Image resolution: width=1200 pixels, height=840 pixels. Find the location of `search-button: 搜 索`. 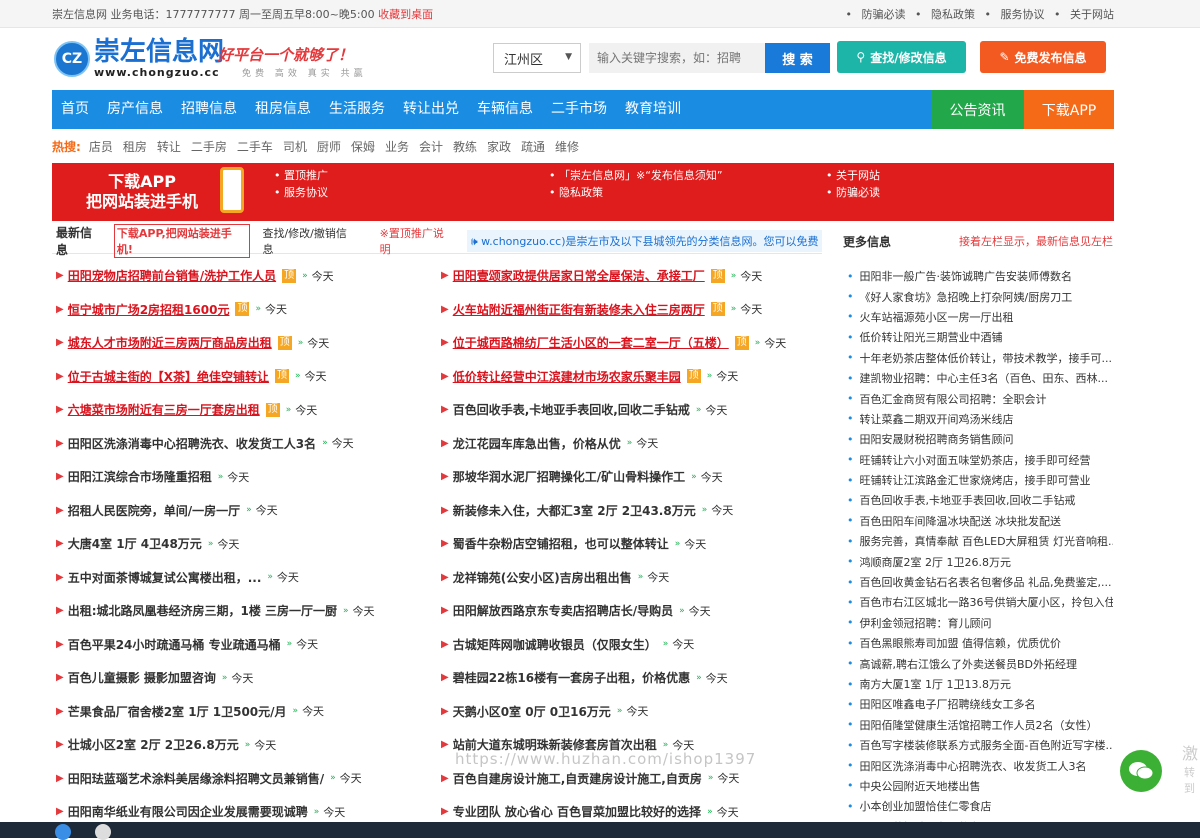

search-button: 搜 索 is located at coordinates (797, 58).